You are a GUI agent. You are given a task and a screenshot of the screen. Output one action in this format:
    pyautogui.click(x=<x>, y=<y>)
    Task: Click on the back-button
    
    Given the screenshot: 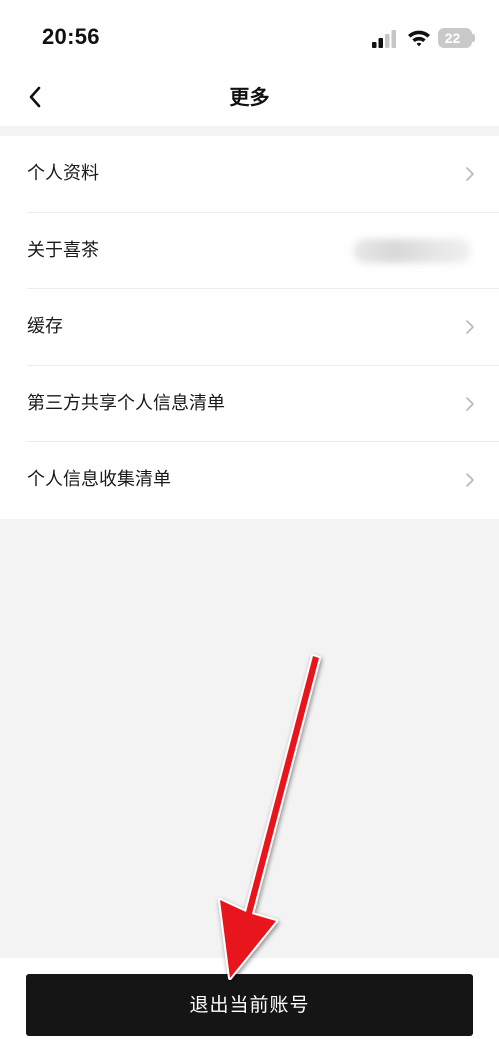 What is the action you would take?
    pyautogui.click(x=37, y=97)
    